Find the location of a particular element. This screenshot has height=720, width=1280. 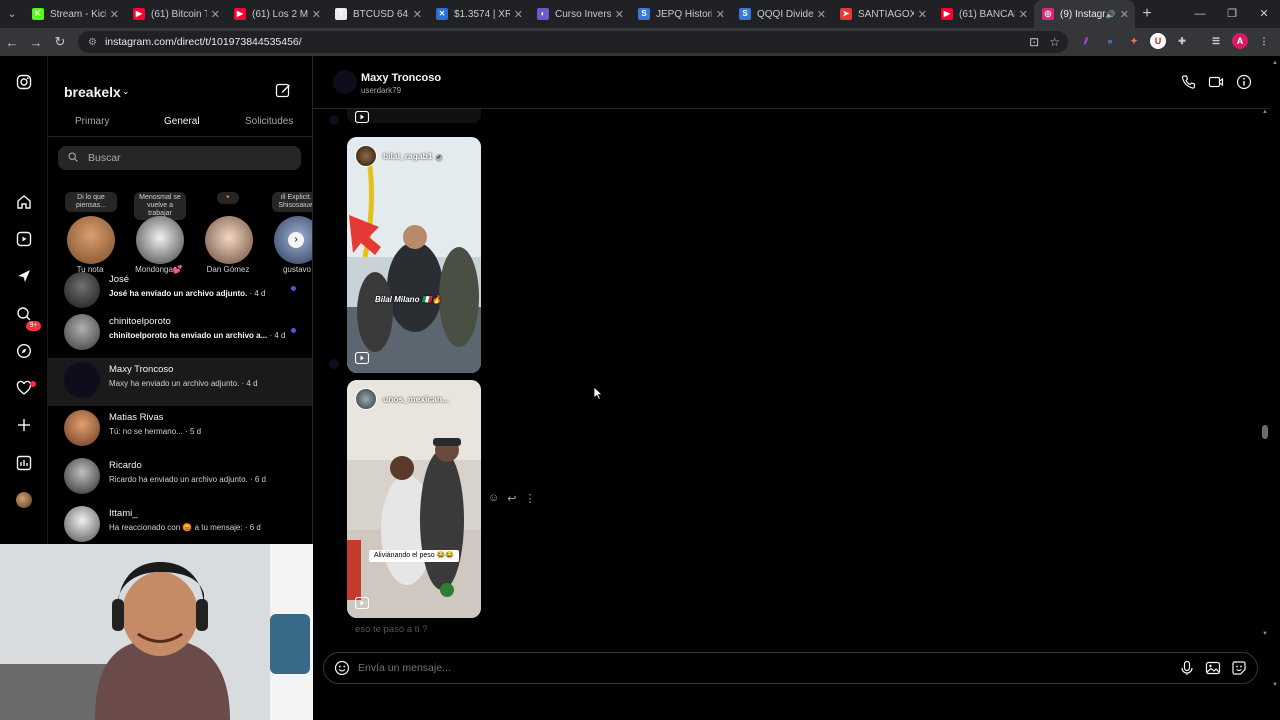

react-icon: ☺ is located at coordinates (493, 498).